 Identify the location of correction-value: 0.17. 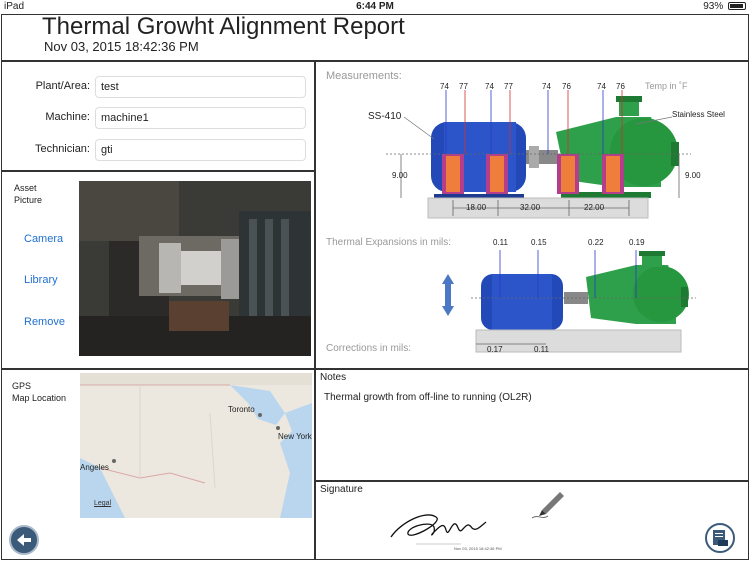
(495, 349).